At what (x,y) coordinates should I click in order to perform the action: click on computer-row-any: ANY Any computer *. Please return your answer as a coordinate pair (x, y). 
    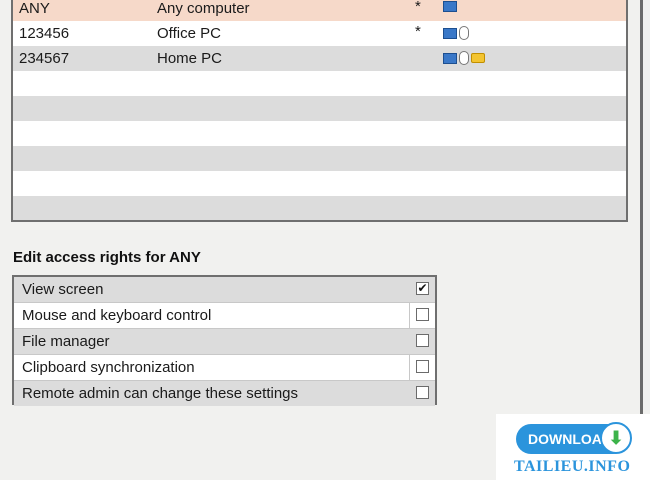
    Looking at the image, I should click on (319, 10).